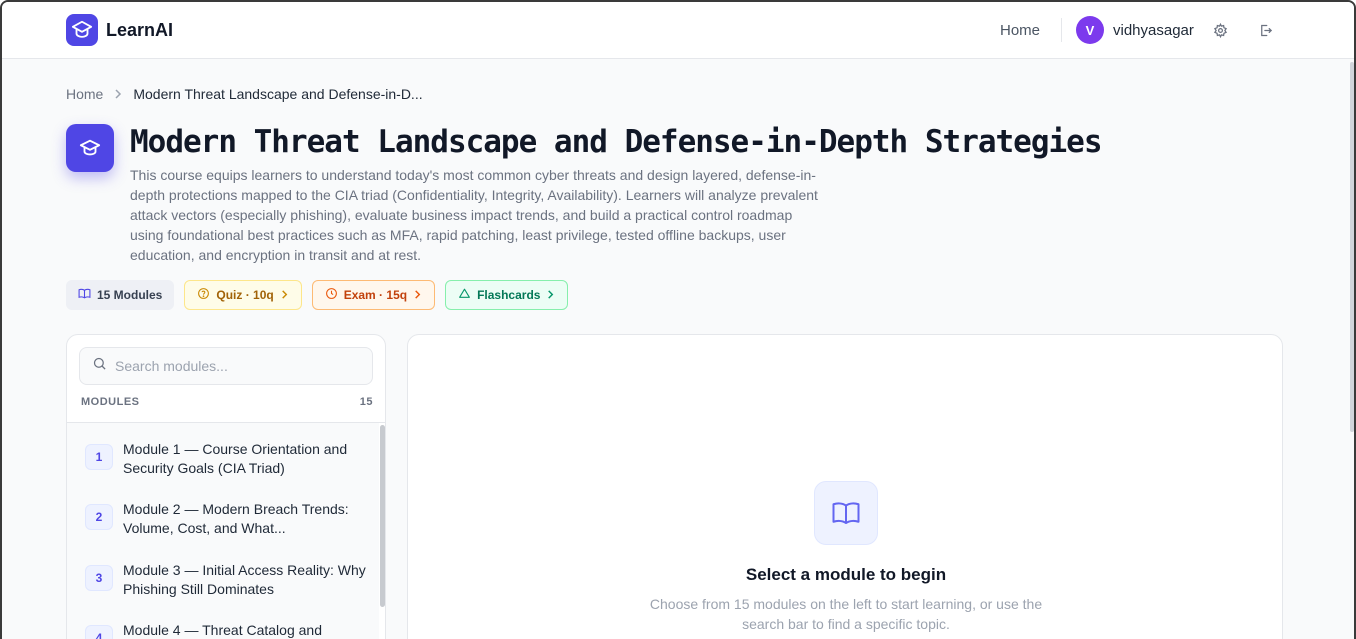 Image resolution: width=1356 pixels, height=639 pixels. Describe the element at coordinates (1061, 30) in the screenshot. I see `nav-divider` at that location.